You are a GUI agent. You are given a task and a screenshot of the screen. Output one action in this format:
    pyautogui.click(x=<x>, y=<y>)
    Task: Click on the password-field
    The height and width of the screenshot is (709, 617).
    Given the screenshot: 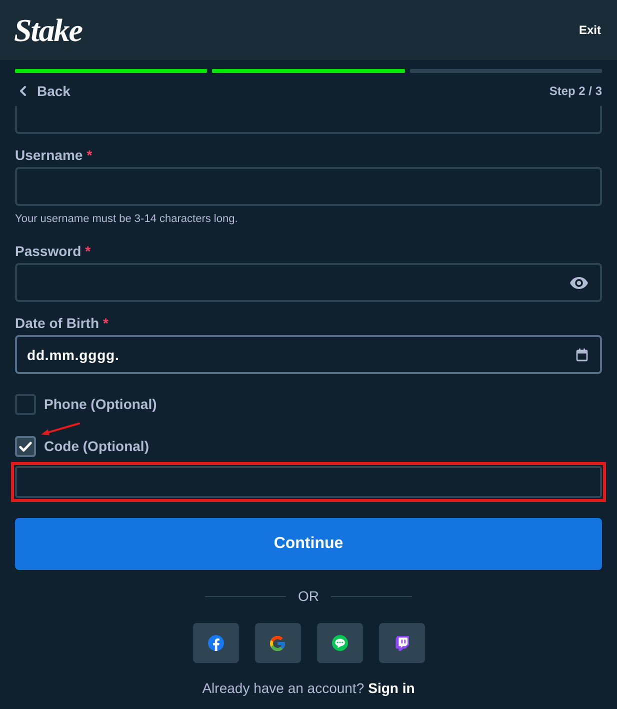 What is the action you would take?
    pyautogui.click(x=308, y=282)
    